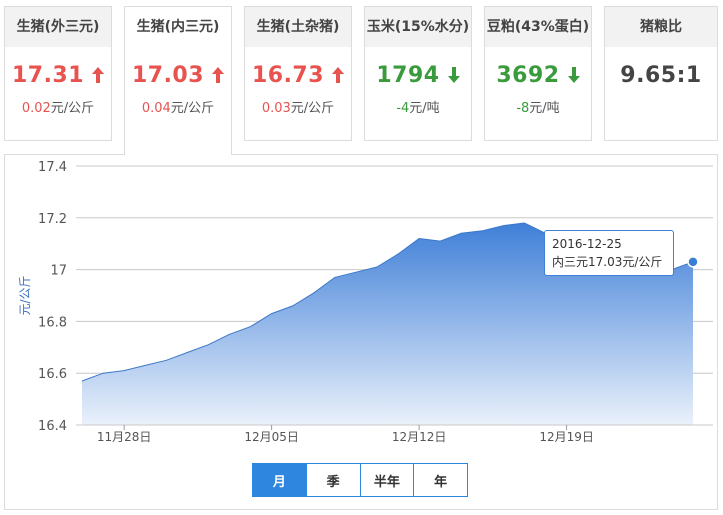 This screenshot has width=723, height=515. What do you see at coordinates (25, 295) in the screenshot?
I see `y-axis-label: 元/公斤` at bounding box center [25, 295].